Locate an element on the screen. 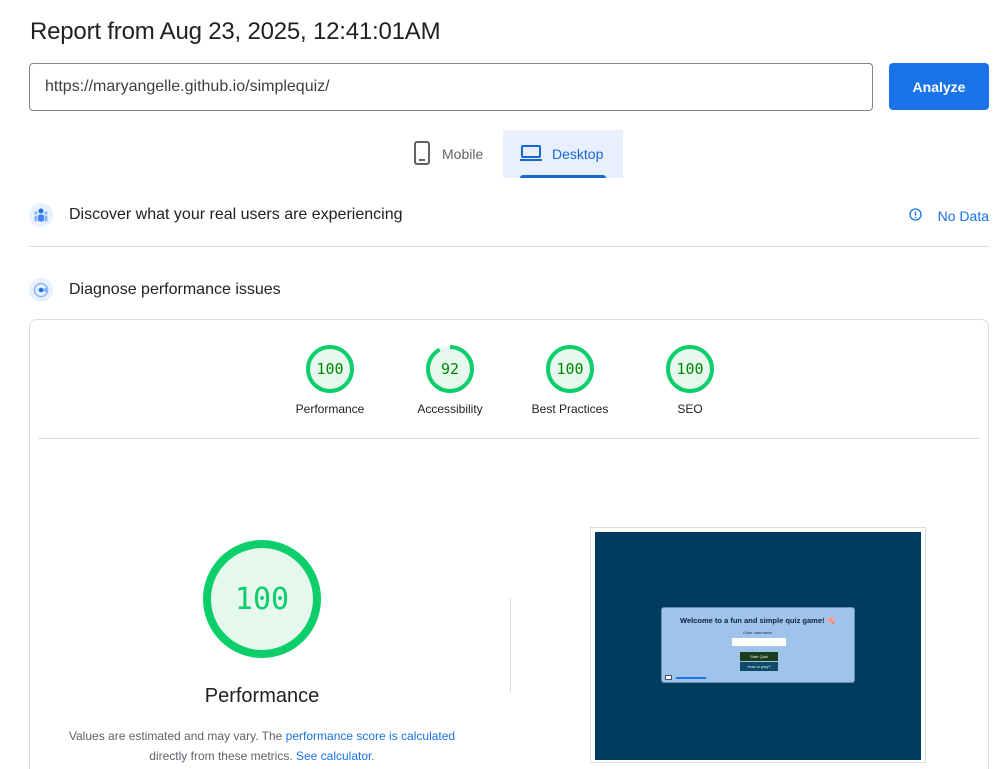 This screenshot has height=769, width=1000. smartphone-icon is located at coordinates (422, 154).